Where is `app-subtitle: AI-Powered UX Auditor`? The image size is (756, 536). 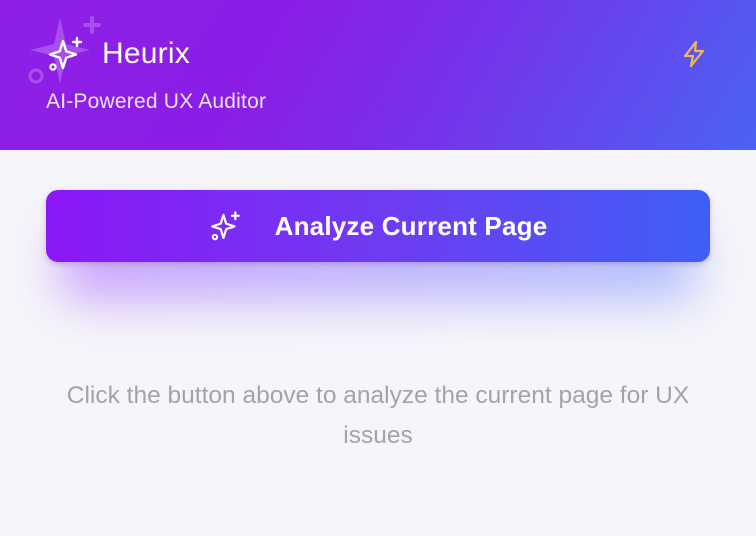
app-subtitle: AI-Powered UX Auditor is located at coordinates (156, 101).